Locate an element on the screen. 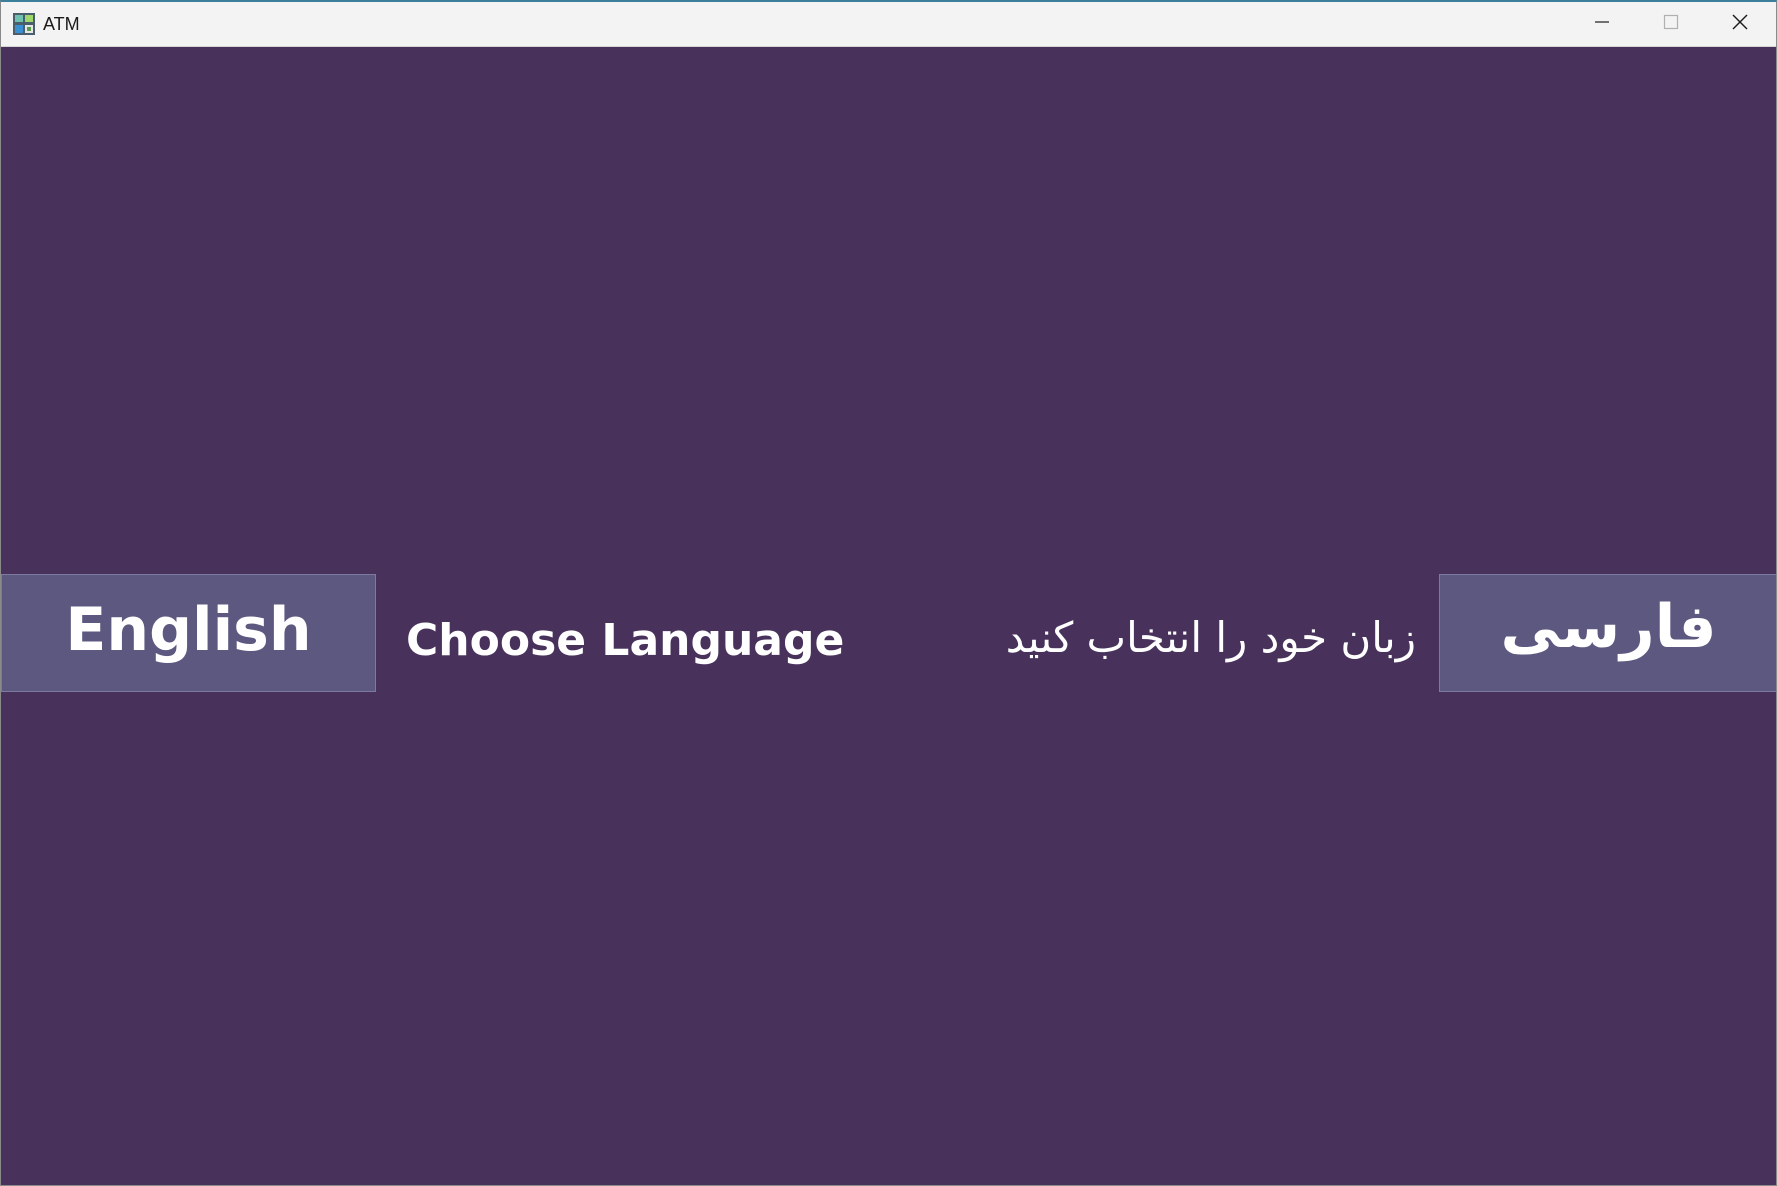 The height and width of the screenshot is (1186, 1777). close-icon is located at coordinates (1740, 24).